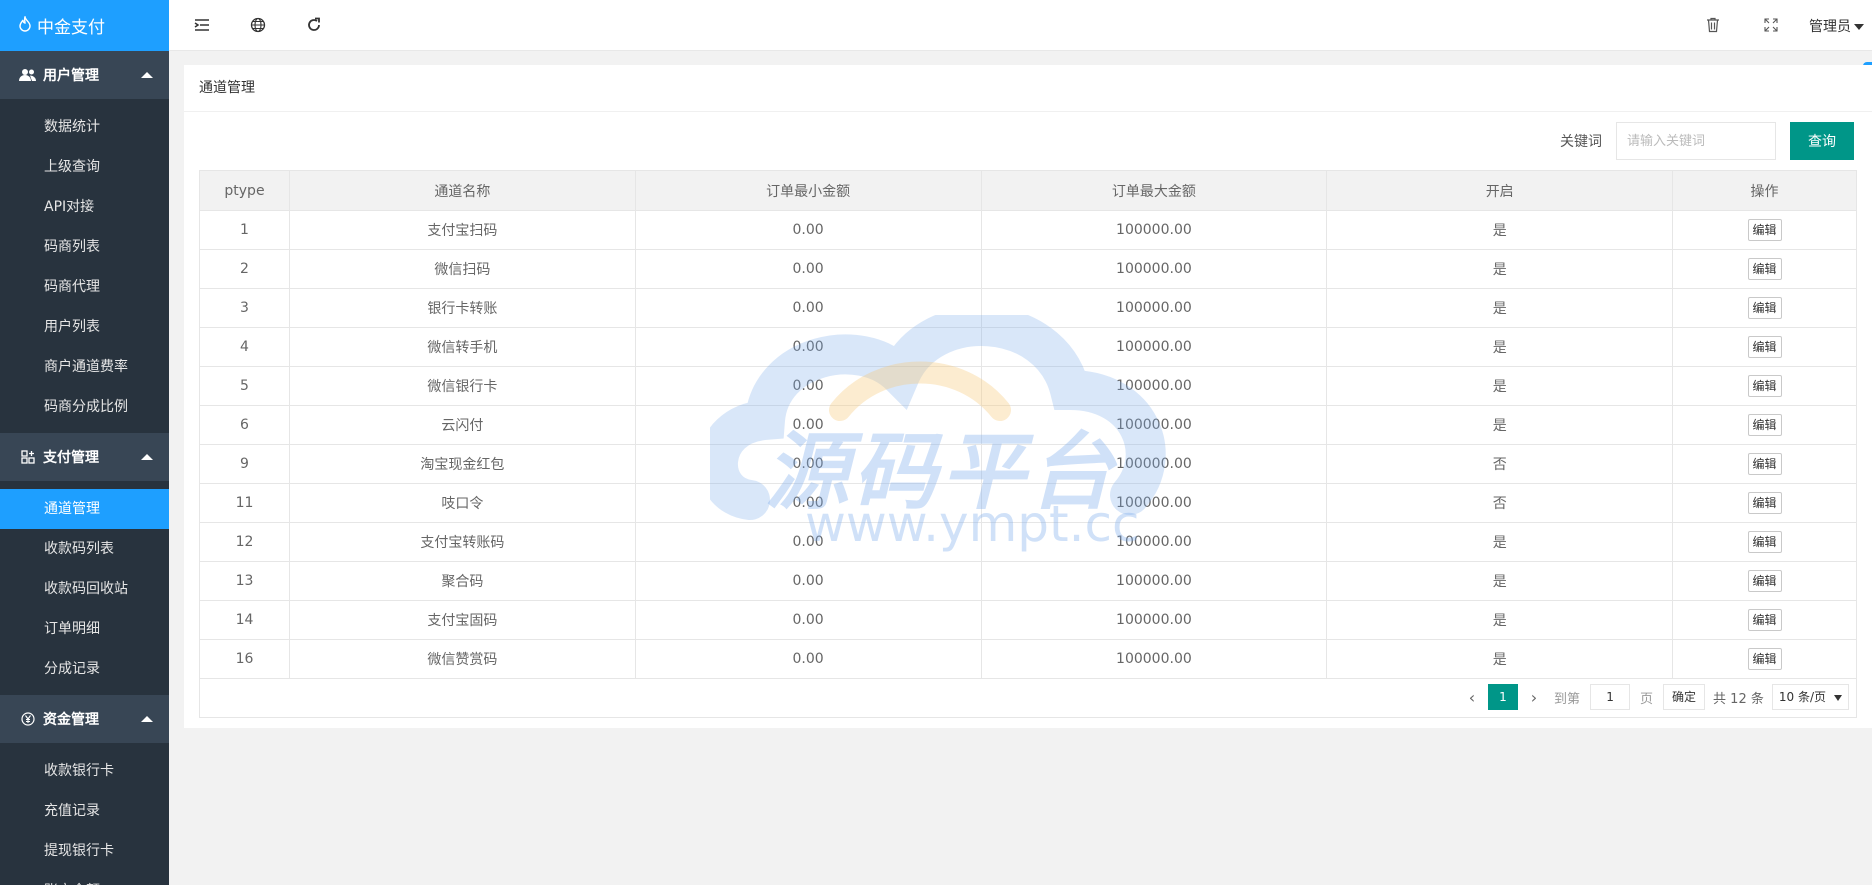  Describe the element at coordinates (462, 542) in the screenshot. I see `table-cell: 支付宝转账码` at that location.